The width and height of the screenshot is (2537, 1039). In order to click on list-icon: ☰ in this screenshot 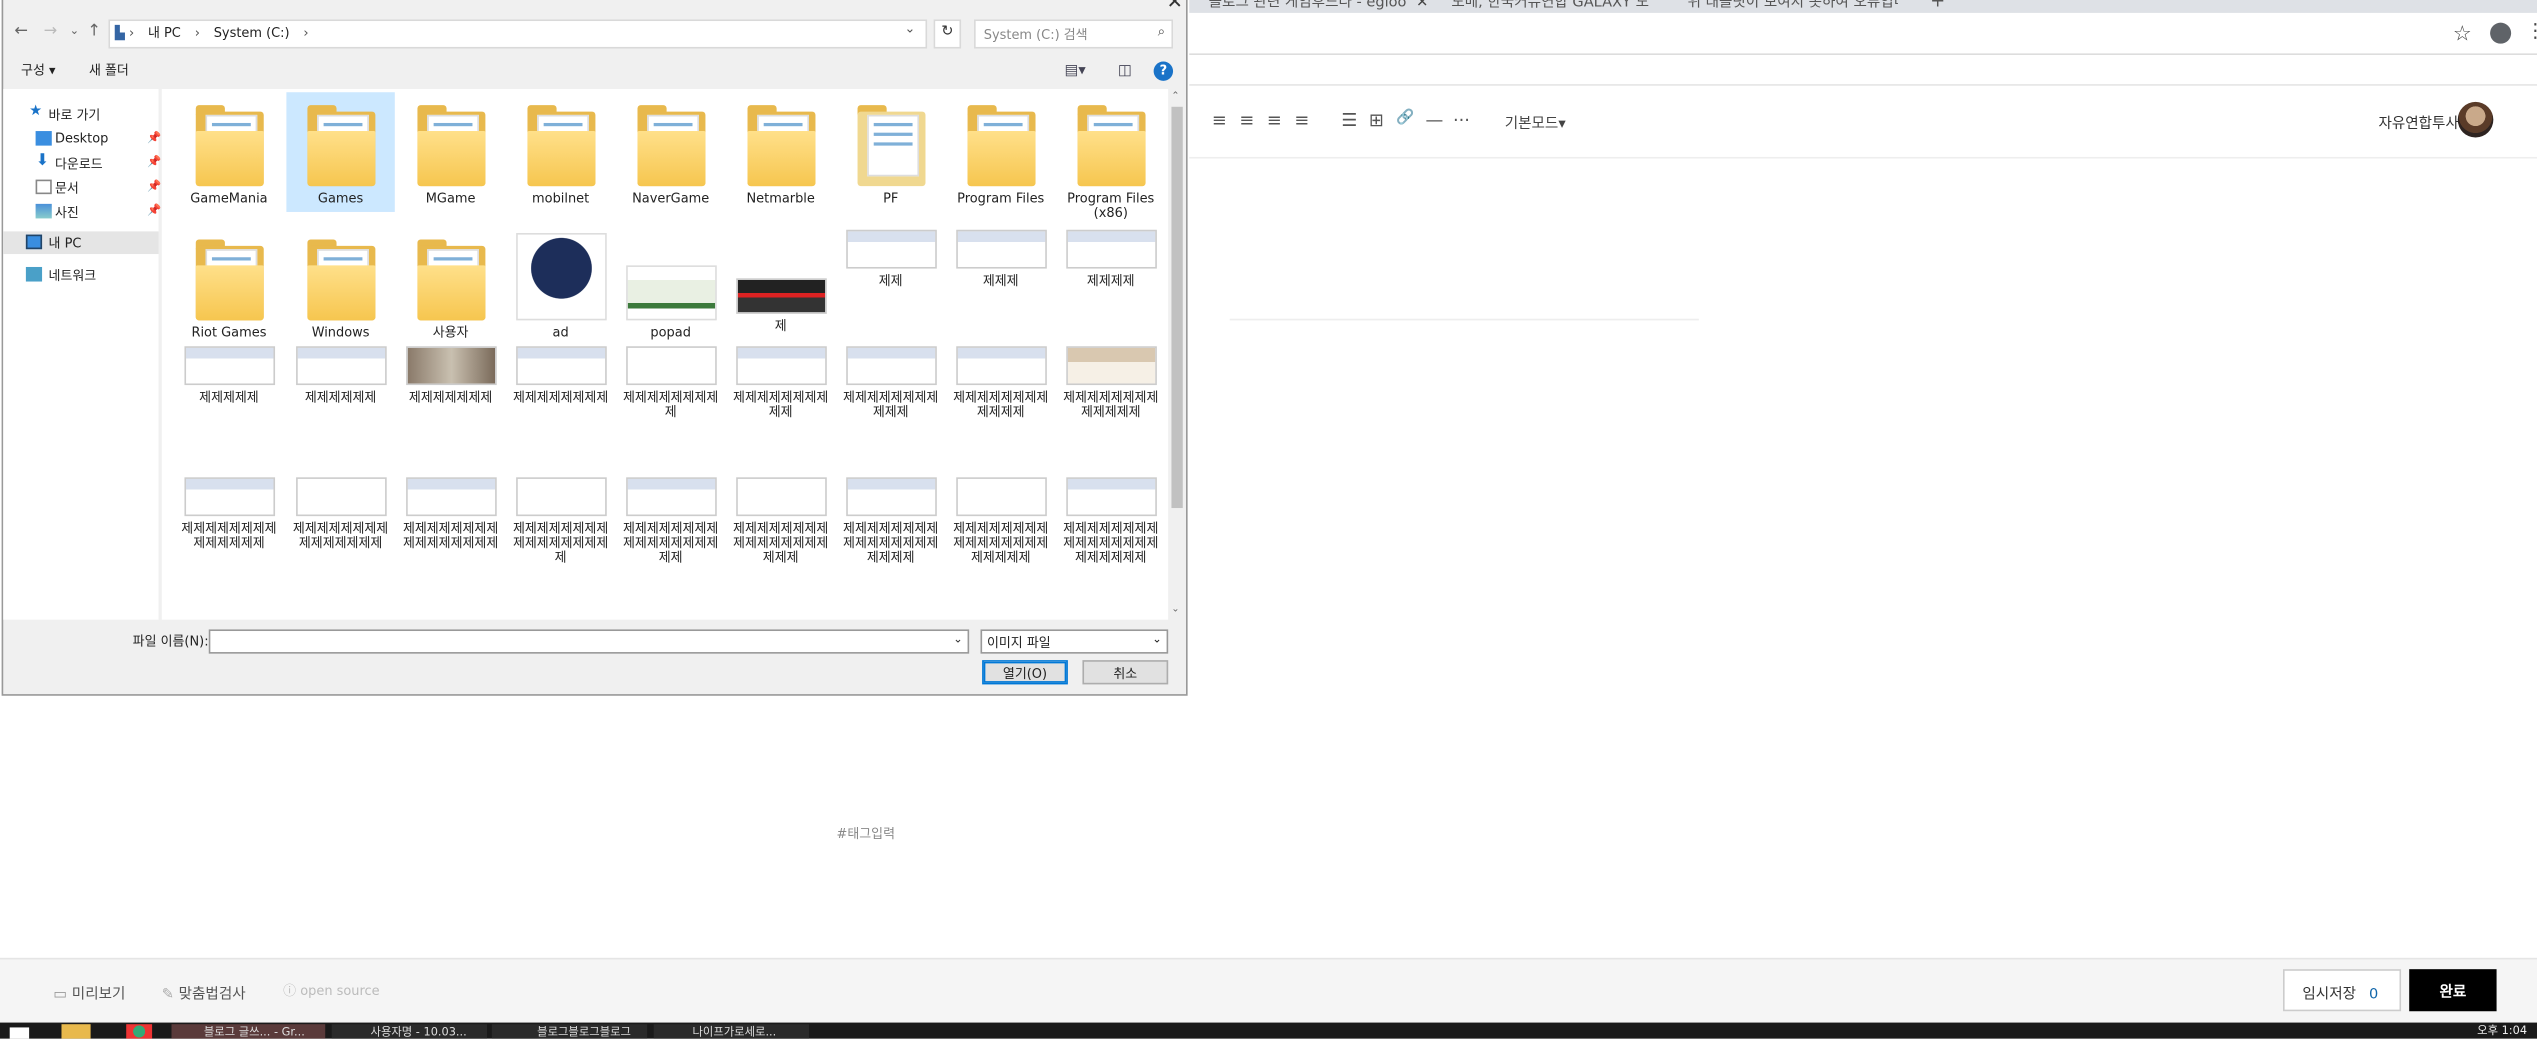, I will do `click(1349, 120)`.